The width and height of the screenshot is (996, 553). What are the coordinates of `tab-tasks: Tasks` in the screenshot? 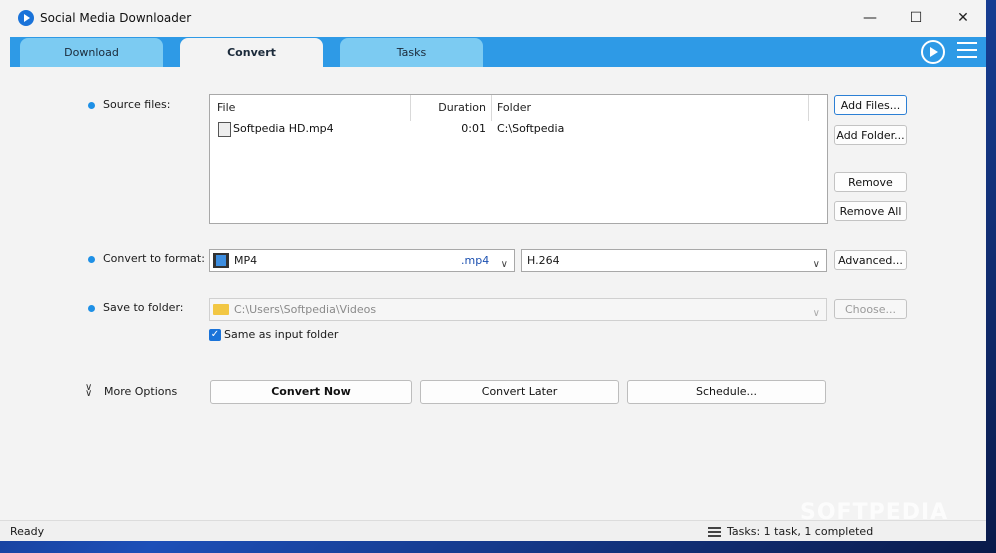 It's located at (411, 52).